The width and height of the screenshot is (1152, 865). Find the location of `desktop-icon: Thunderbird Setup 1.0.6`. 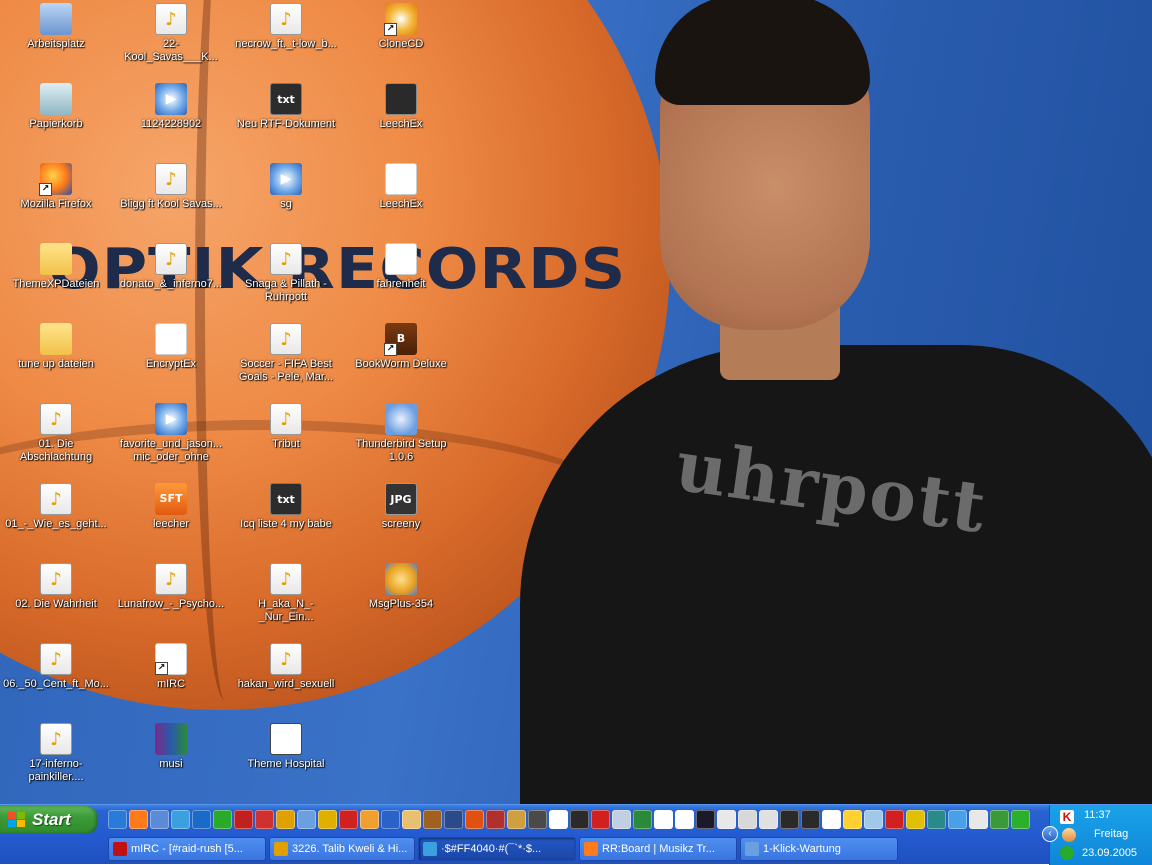

desktop-icon: Thunderbird Setup 1.0.6 is located at coordinates (401, 440).